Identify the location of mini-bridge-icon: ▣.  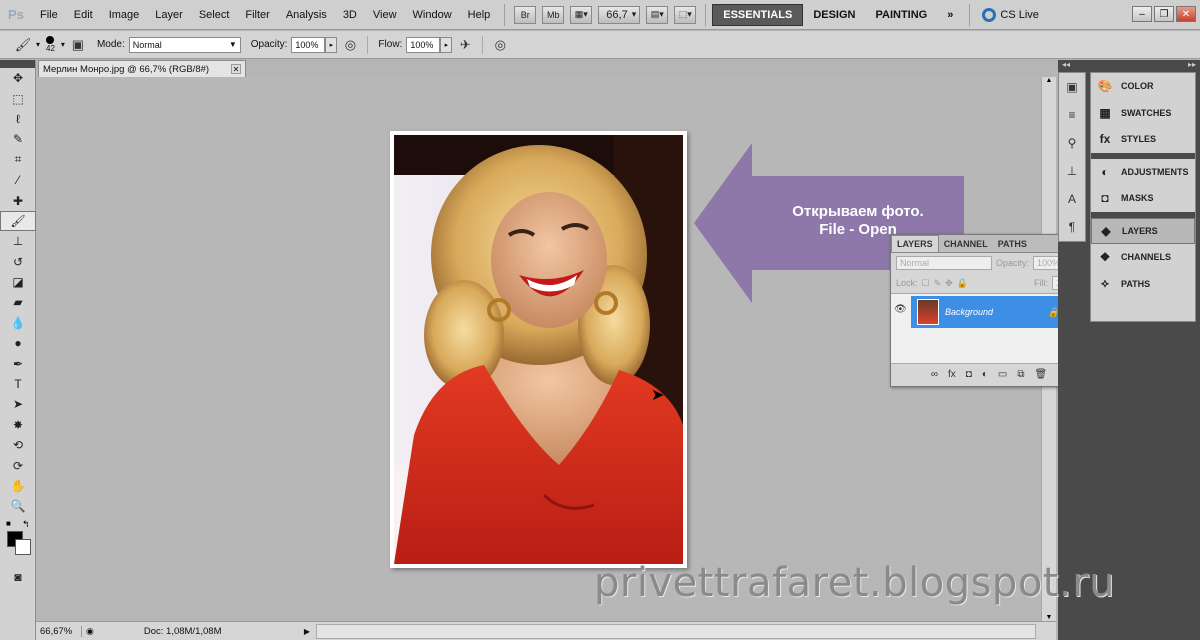
(1072, 87).